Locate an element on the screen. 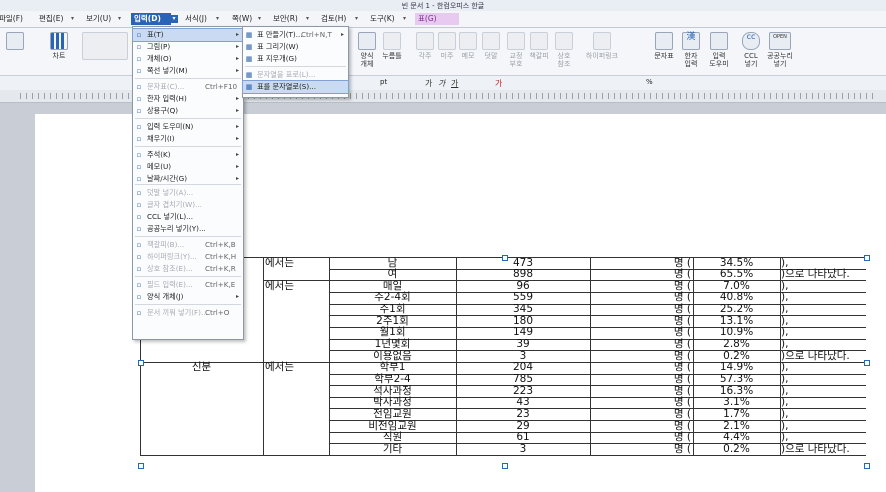 This screenshot has height=492, width=886. italic-icon: 가 is located at coordinates (441, 83).